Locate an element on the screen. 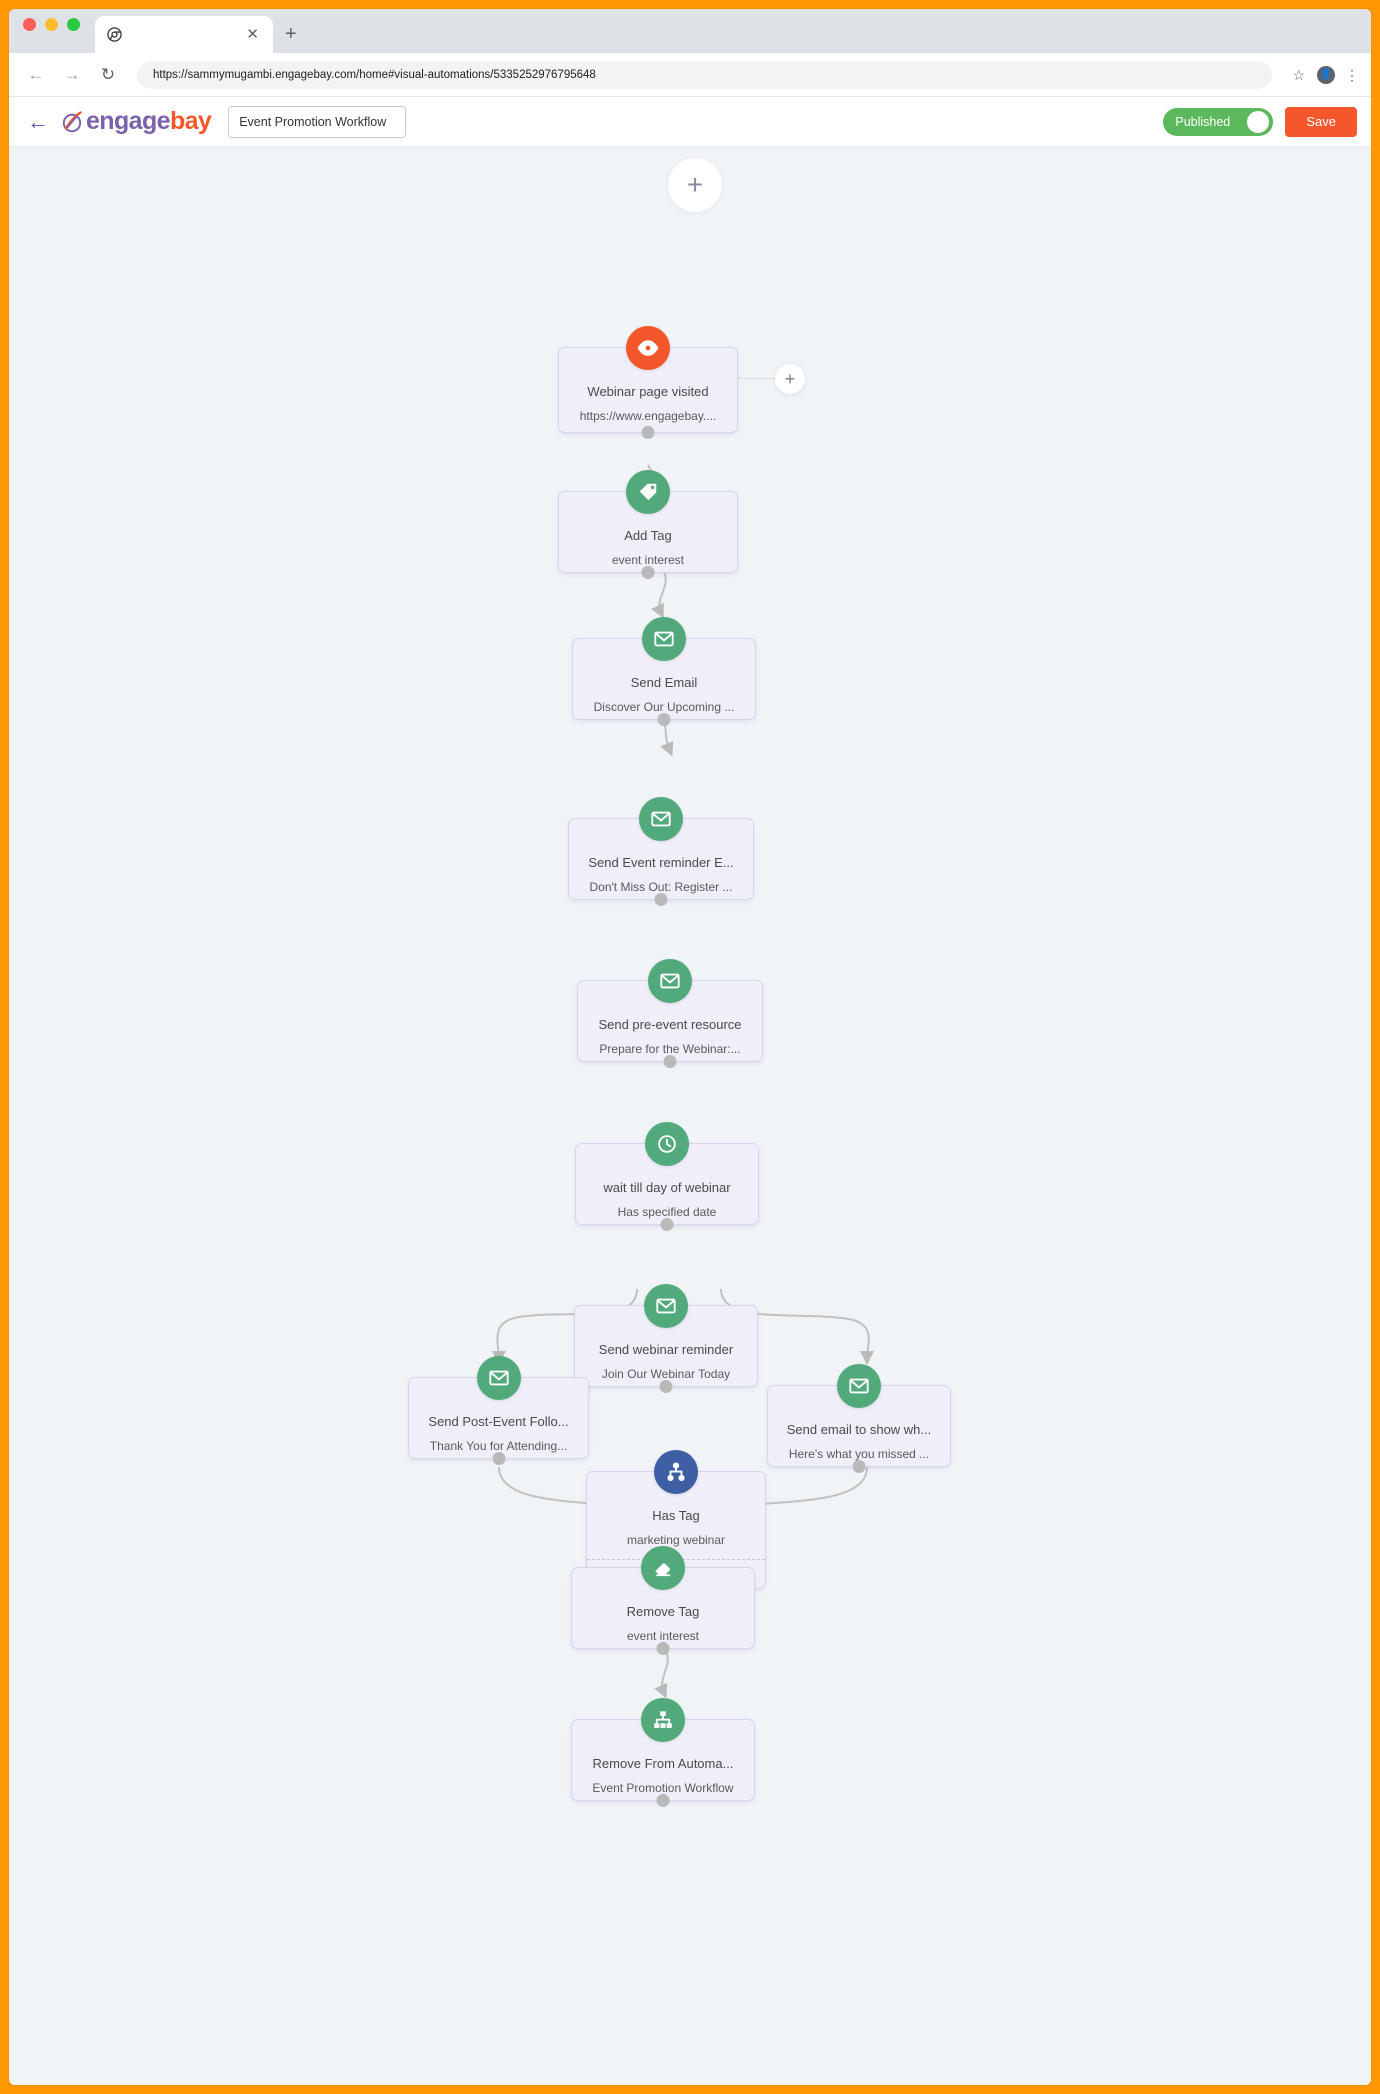 The image size is (1380, 2094). toggle-knob is located at coordinates (1258, 121).